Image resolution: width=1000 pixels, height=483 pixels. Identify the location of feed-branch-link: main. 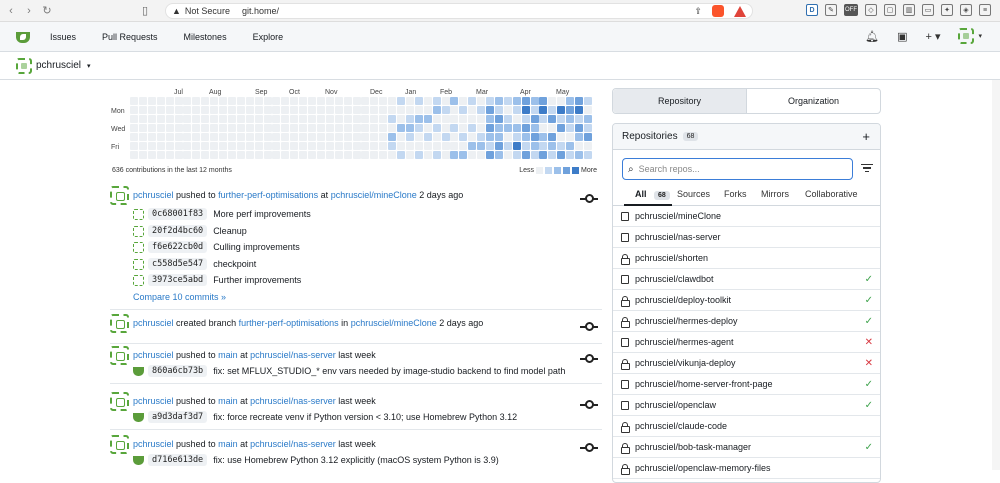
(228, 401).